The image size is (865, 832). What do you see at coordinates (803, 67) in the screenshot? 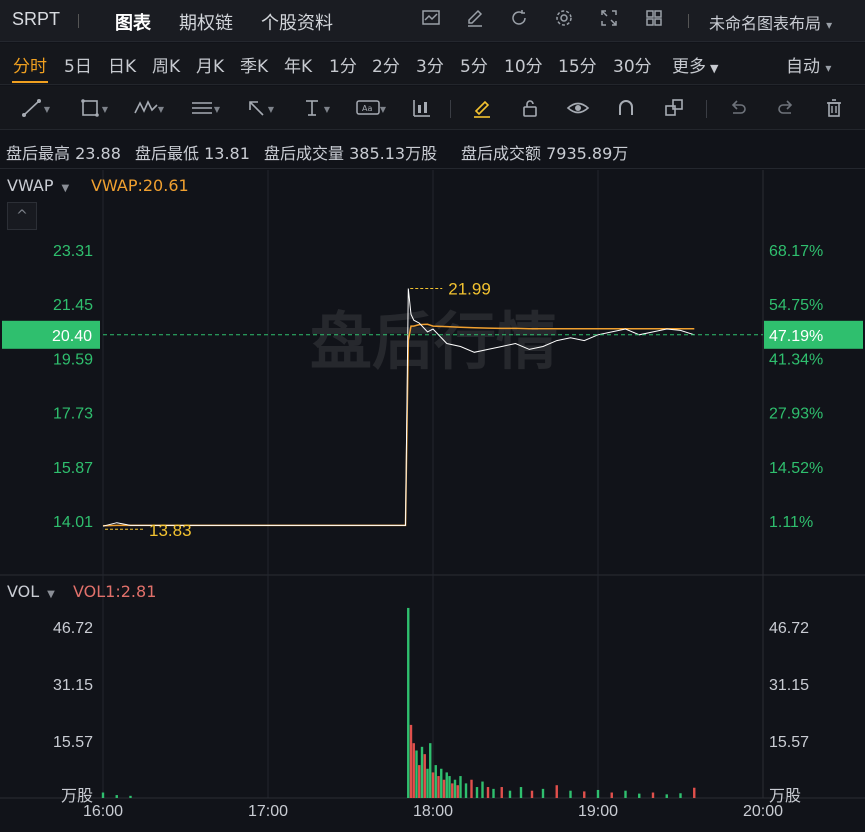
I see `scale-mode-label: 自动` at bounding box center [803, 67].